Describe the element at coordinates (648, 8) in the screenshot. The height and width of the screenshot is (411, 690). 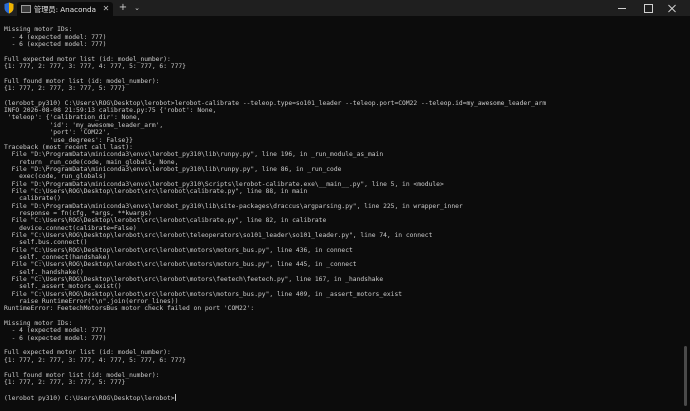
I see `maximize-icon` at that location.